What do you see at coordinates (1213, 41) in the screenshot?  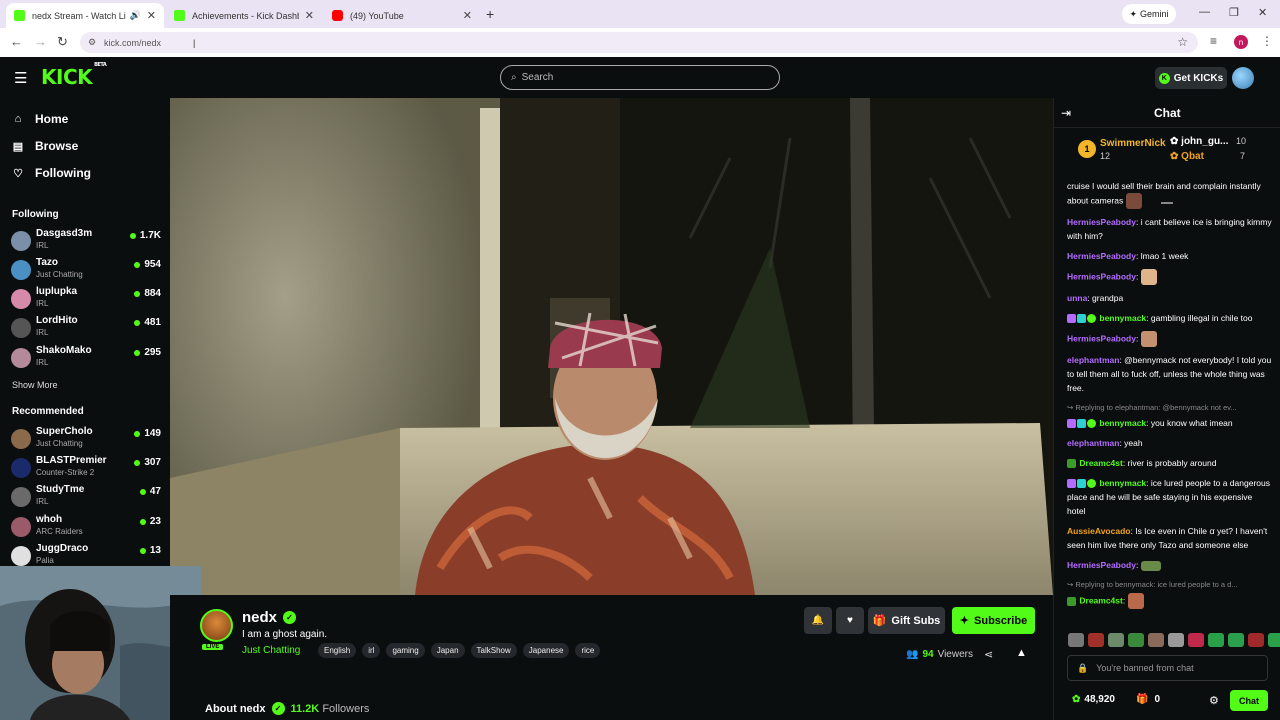 I see `media-control-icon: ≡` at bounding box center [1213, 41].